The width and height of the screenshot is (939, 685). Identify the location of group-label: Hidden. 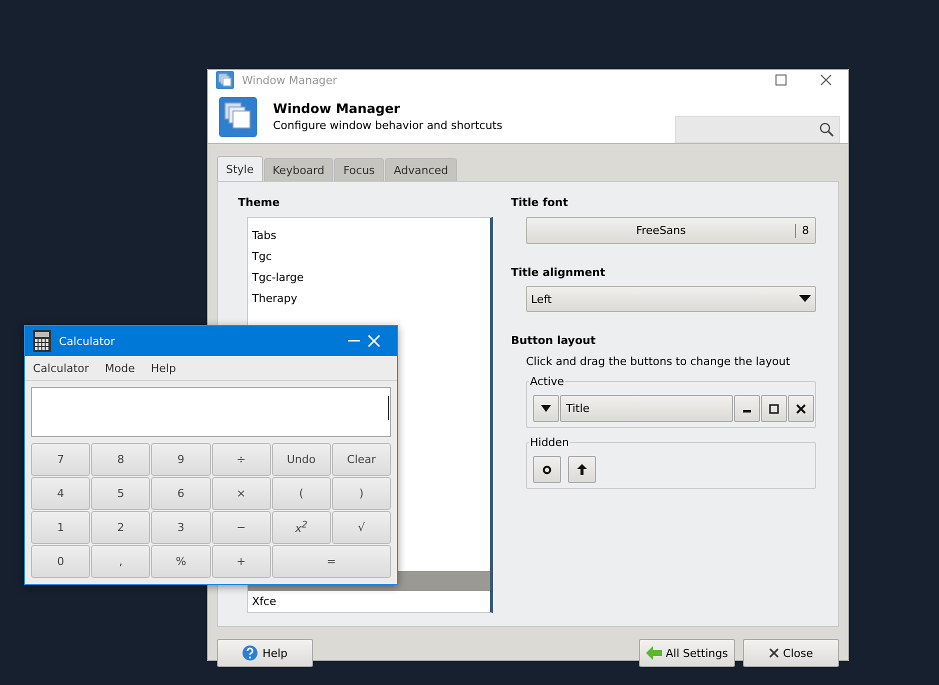
(549, 442).